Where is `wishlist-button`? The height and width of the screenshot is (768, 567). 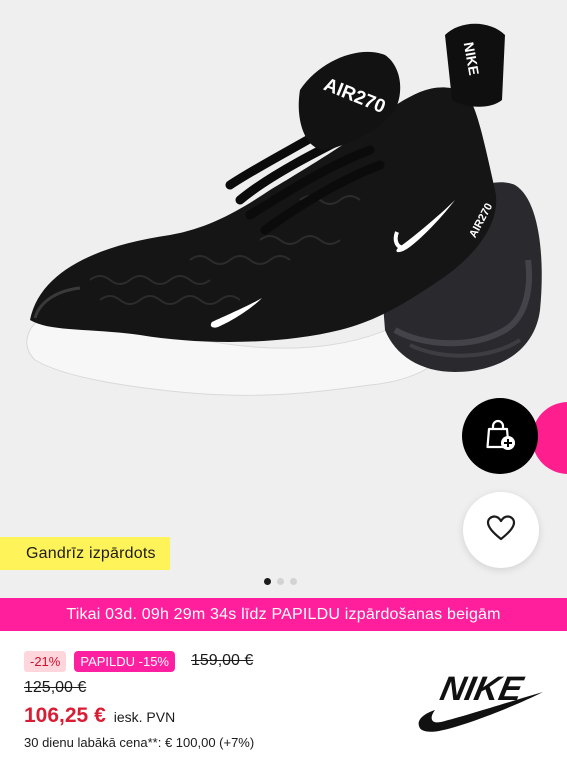
wishlist-button is located at coordinates (501, 530).